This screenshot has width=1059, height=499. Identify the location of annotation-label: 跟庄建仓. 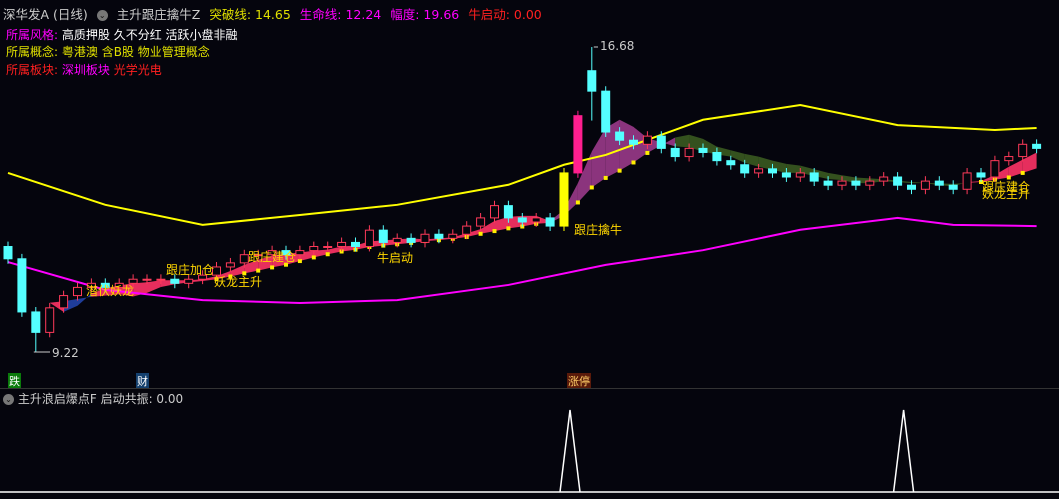
(272, 257).